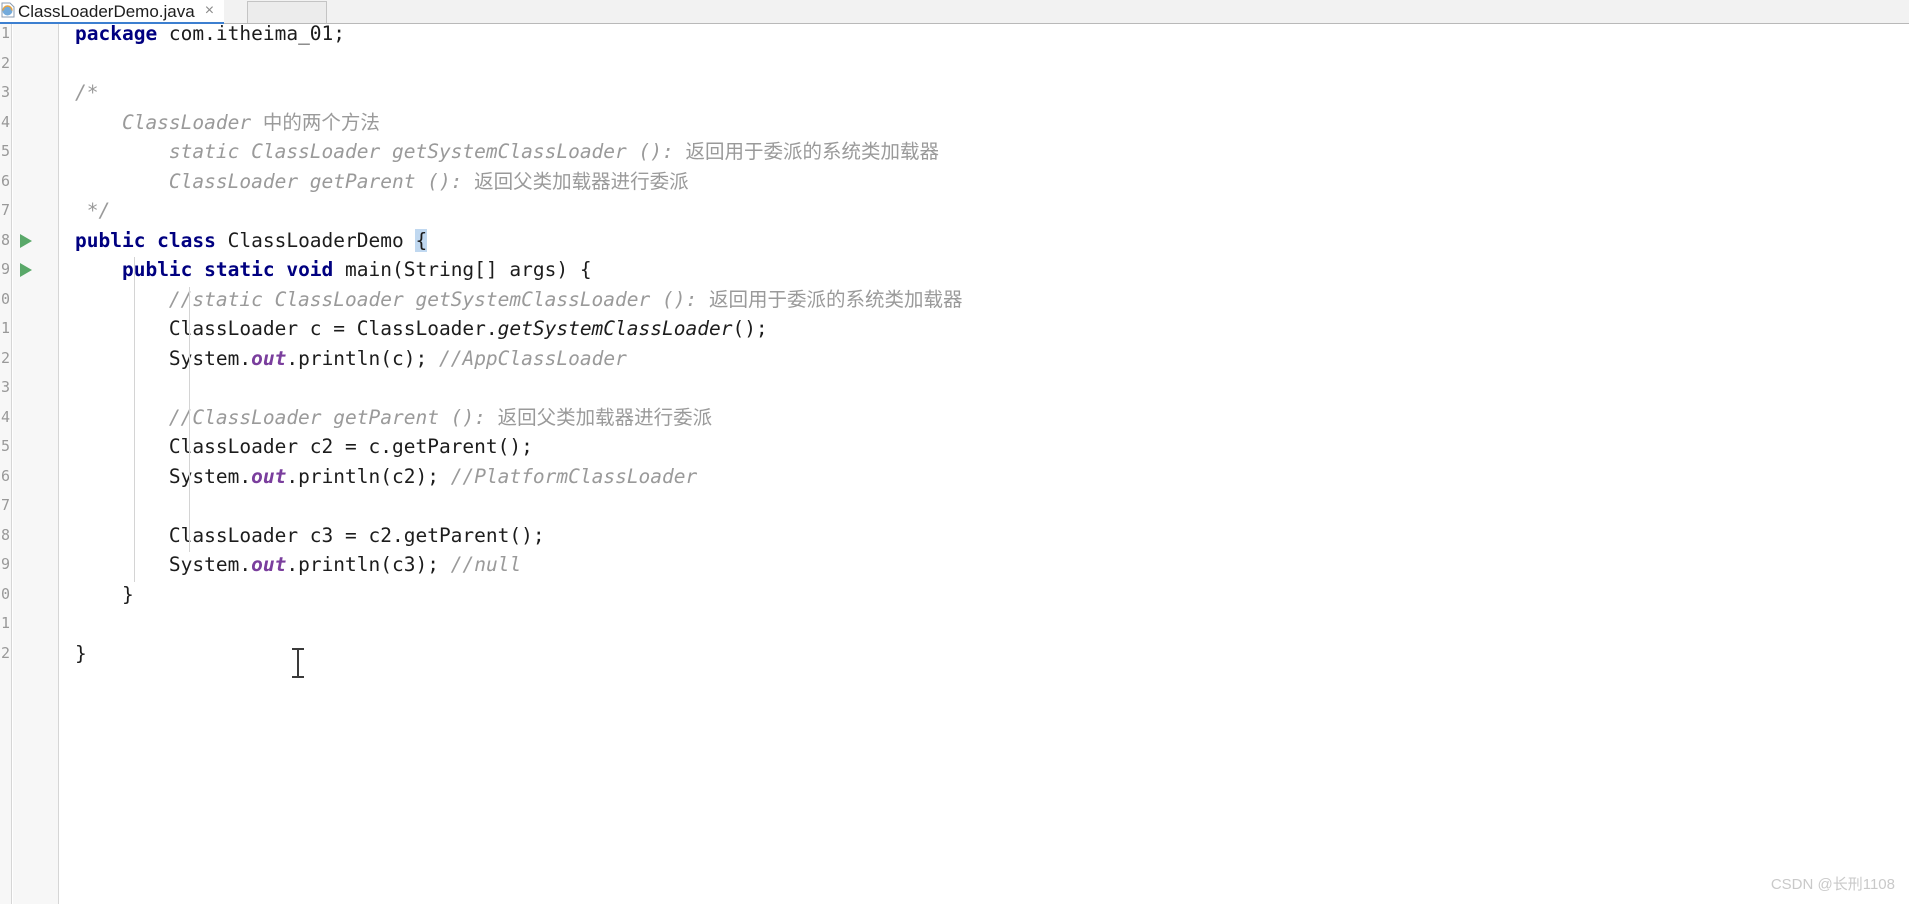 This screenshot has height=904, width=1909. I want to click on line-number: 14, so click(5, 416).